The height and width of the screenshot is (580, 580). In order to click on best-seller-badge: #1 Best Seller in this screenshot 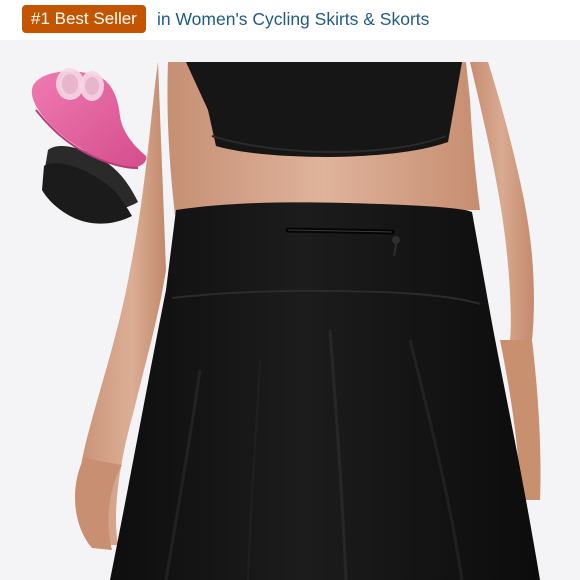, I will do `click(84, 19)`.